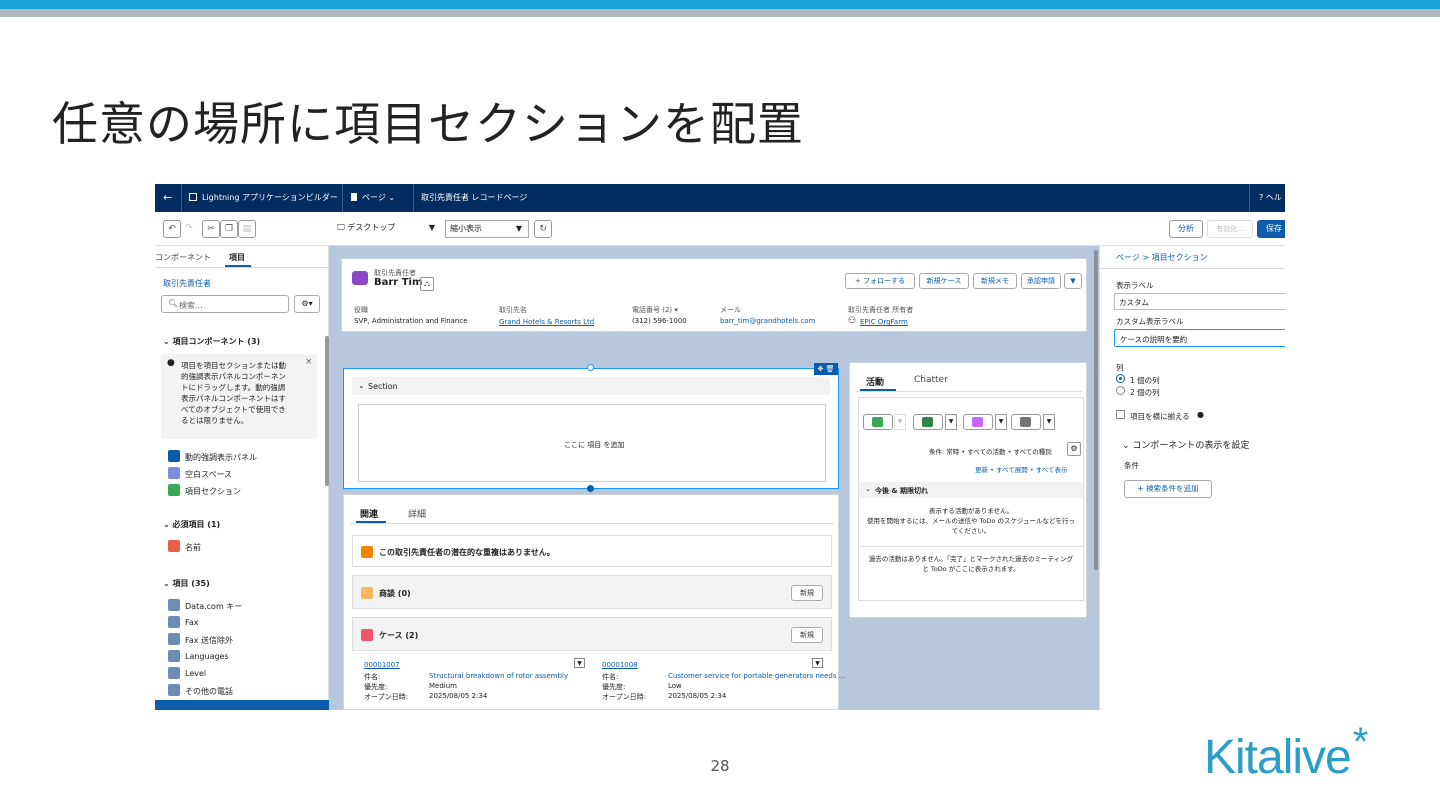 This screenshot has width=1440, height=810. Describe the element at coordinates (875, 381) in the screenshot. I see `tab-activity: 活動` at that location.